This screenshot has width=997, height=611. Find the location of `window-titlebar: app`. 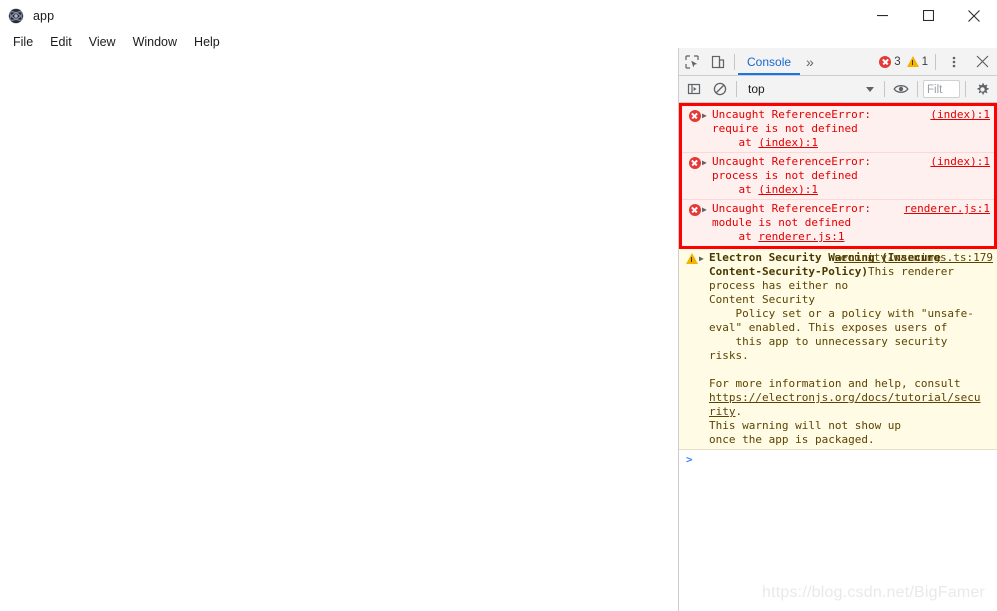

window-titlebar: app is located at coordinates (498, 15).